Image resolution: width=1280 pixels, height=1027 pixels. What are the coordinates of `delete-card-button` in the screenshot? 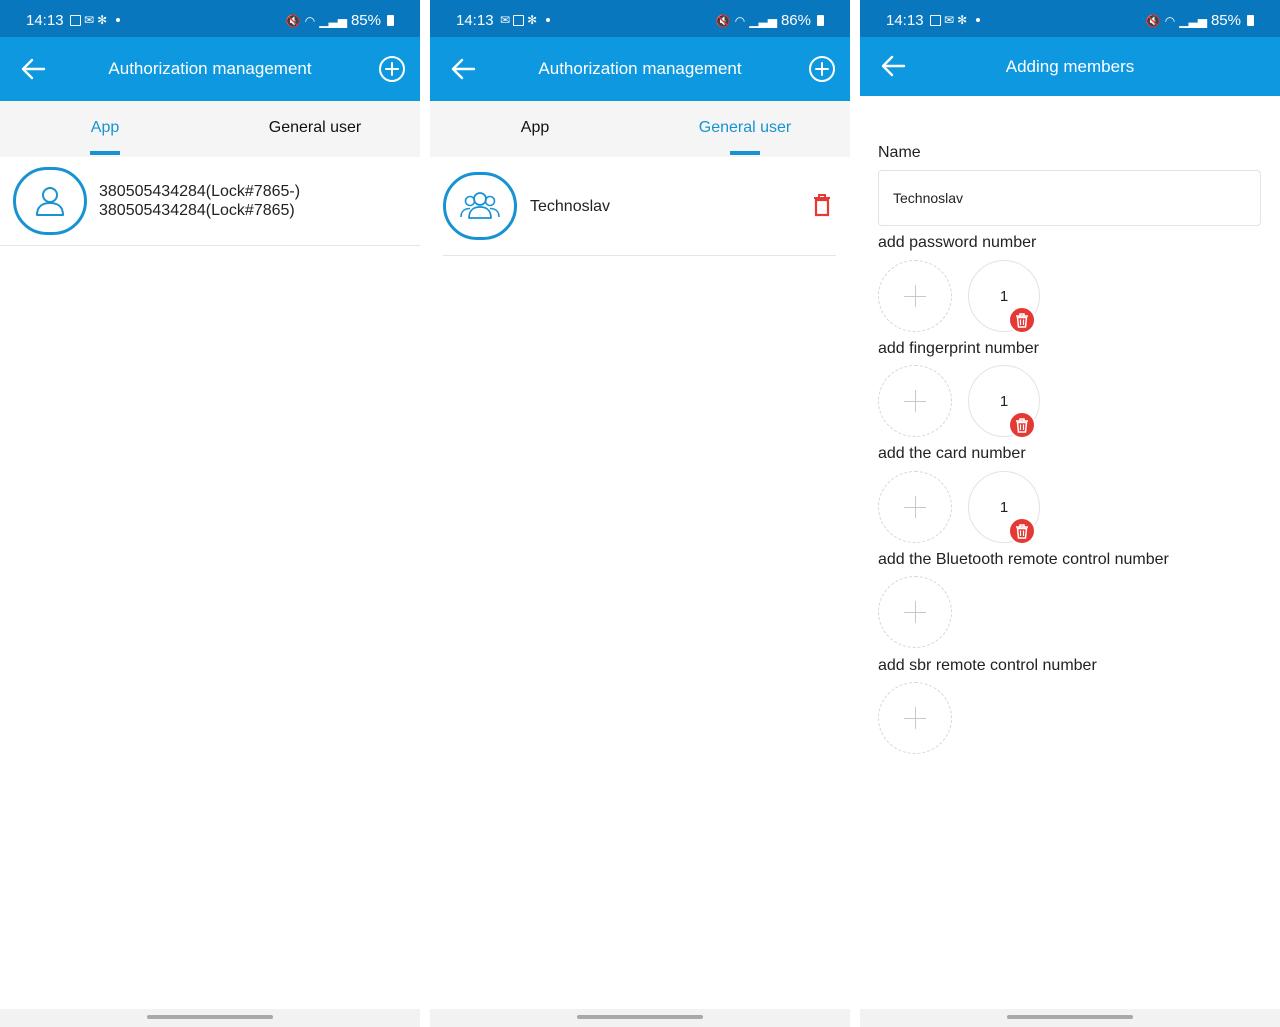 It's located at (1022, 531).